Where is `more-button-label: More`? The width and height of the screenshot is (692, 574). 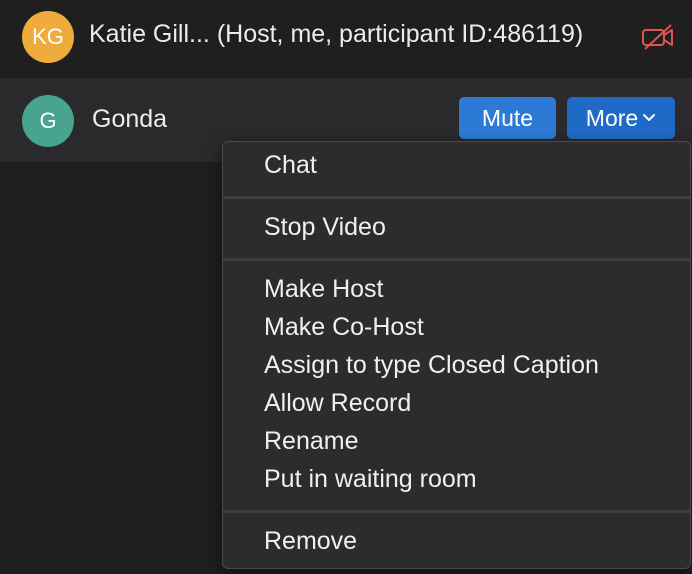 more-button-label: More is located at coordinates (612, 117).